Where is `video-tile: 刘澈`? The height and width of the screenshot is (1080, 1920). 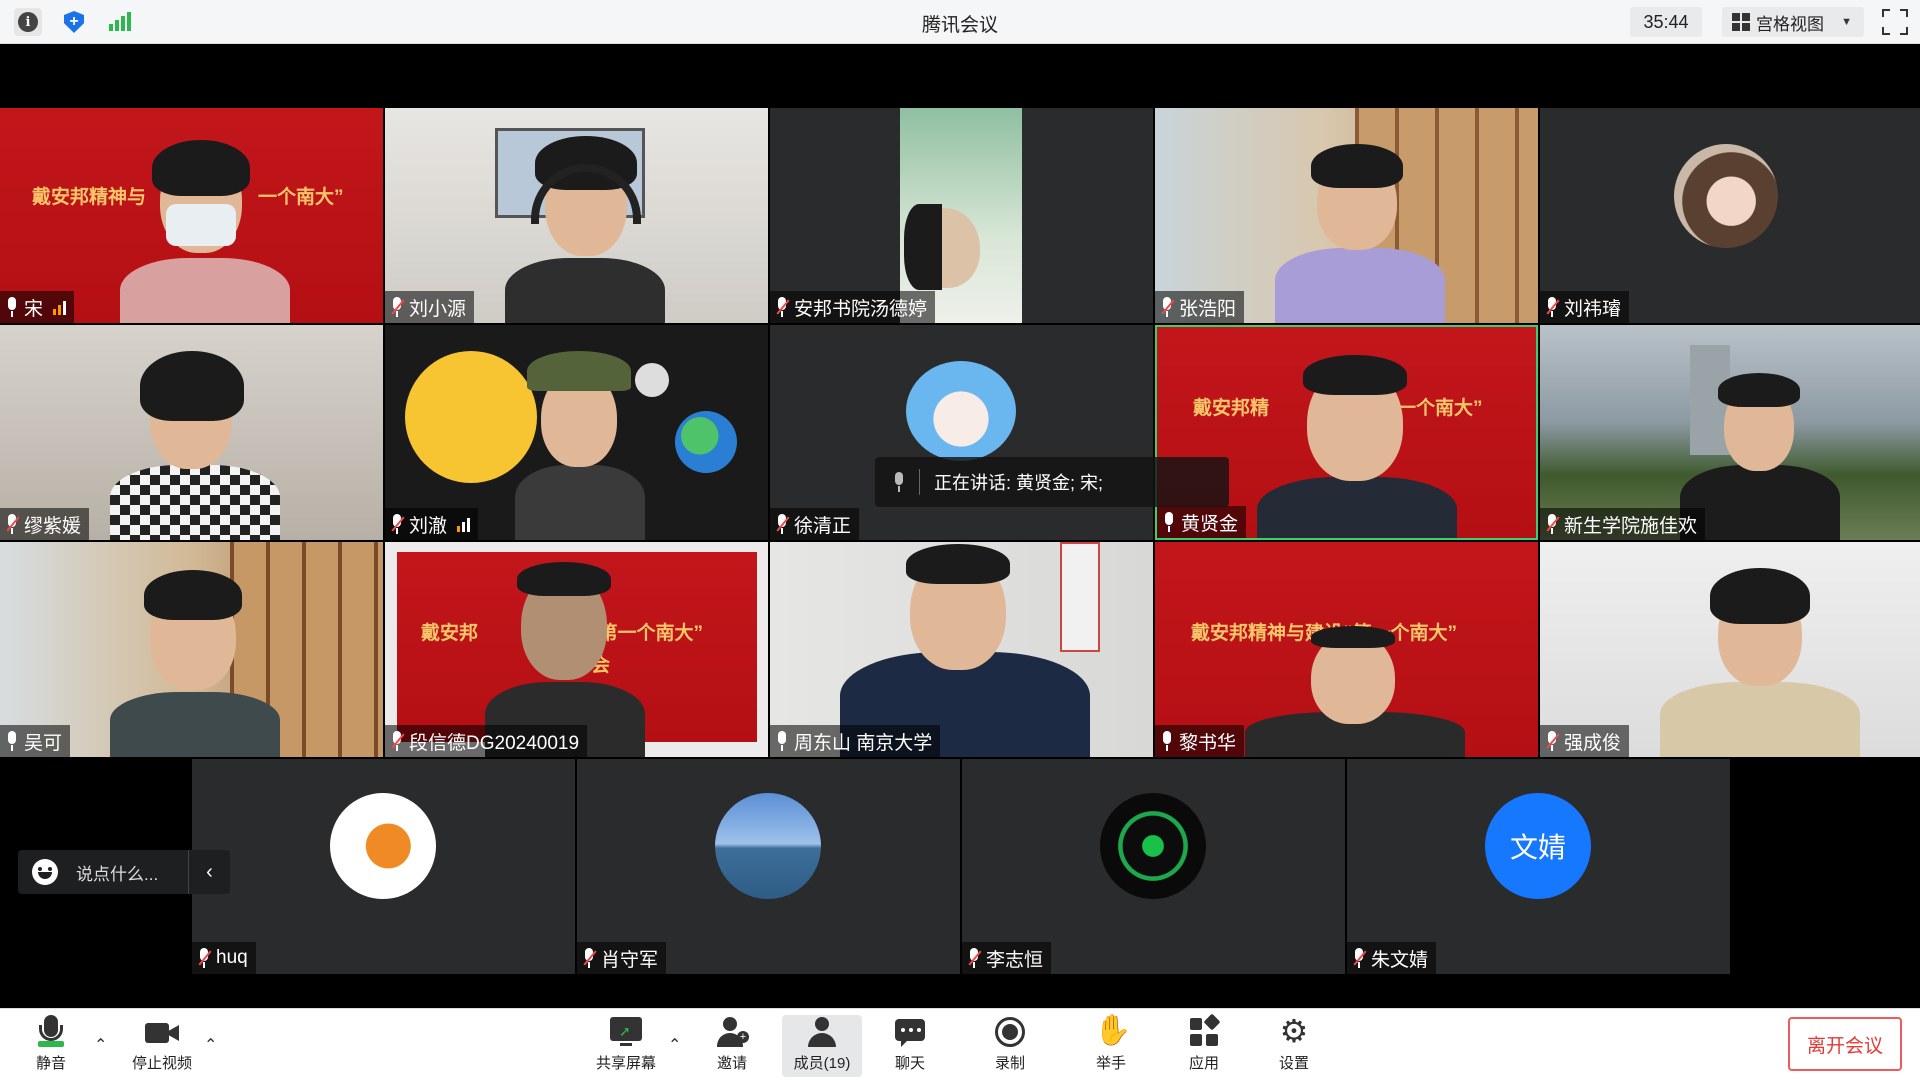 video-tile: 刘澈 is located at coordinates (576, 432).